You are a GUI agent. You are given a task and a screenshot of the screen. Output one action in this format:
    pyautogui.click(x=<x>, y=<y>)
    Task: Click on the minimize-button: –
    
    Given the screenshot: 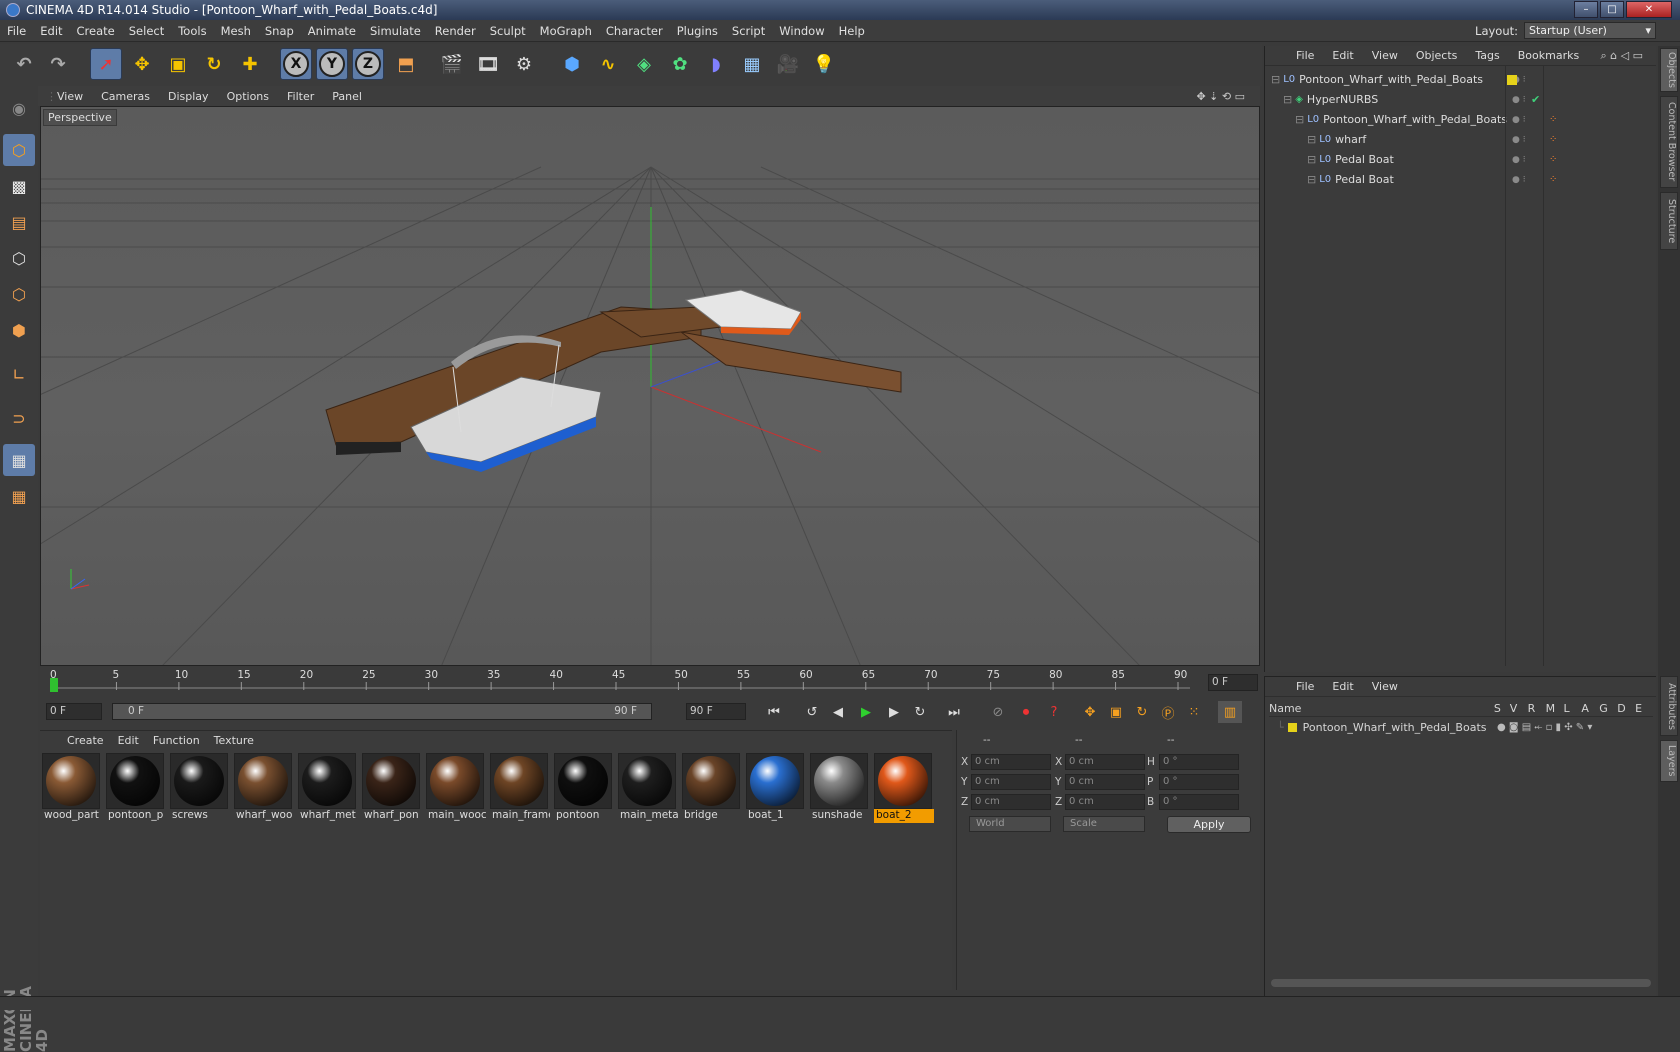 What is the action you would take?
    pyautogui.click(x=1586, y=9)
    